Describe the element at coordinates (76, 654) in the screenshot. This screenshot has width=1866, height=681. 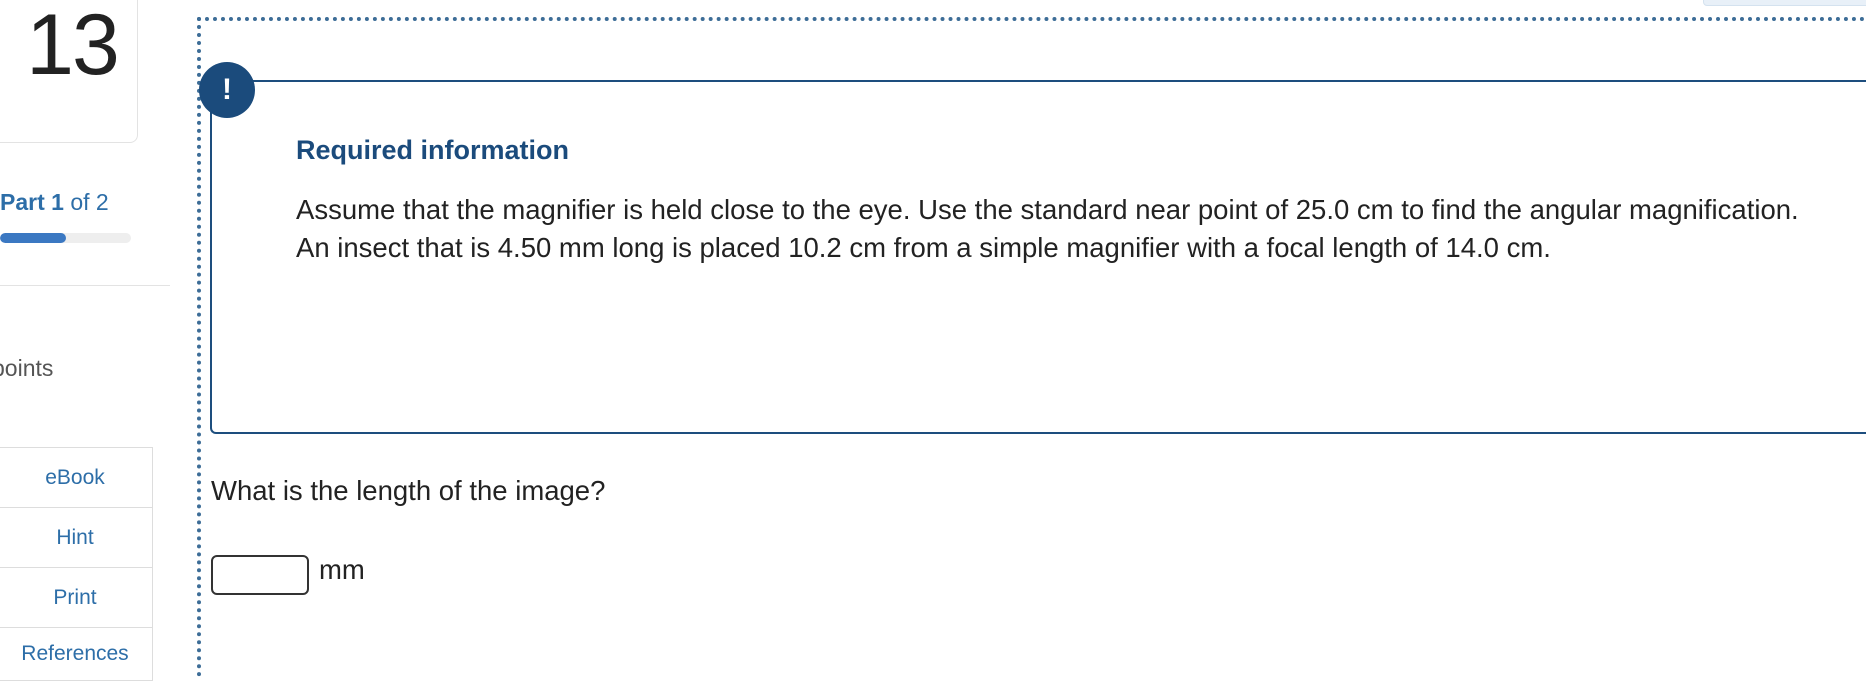
I see `references-button: References` at that location.